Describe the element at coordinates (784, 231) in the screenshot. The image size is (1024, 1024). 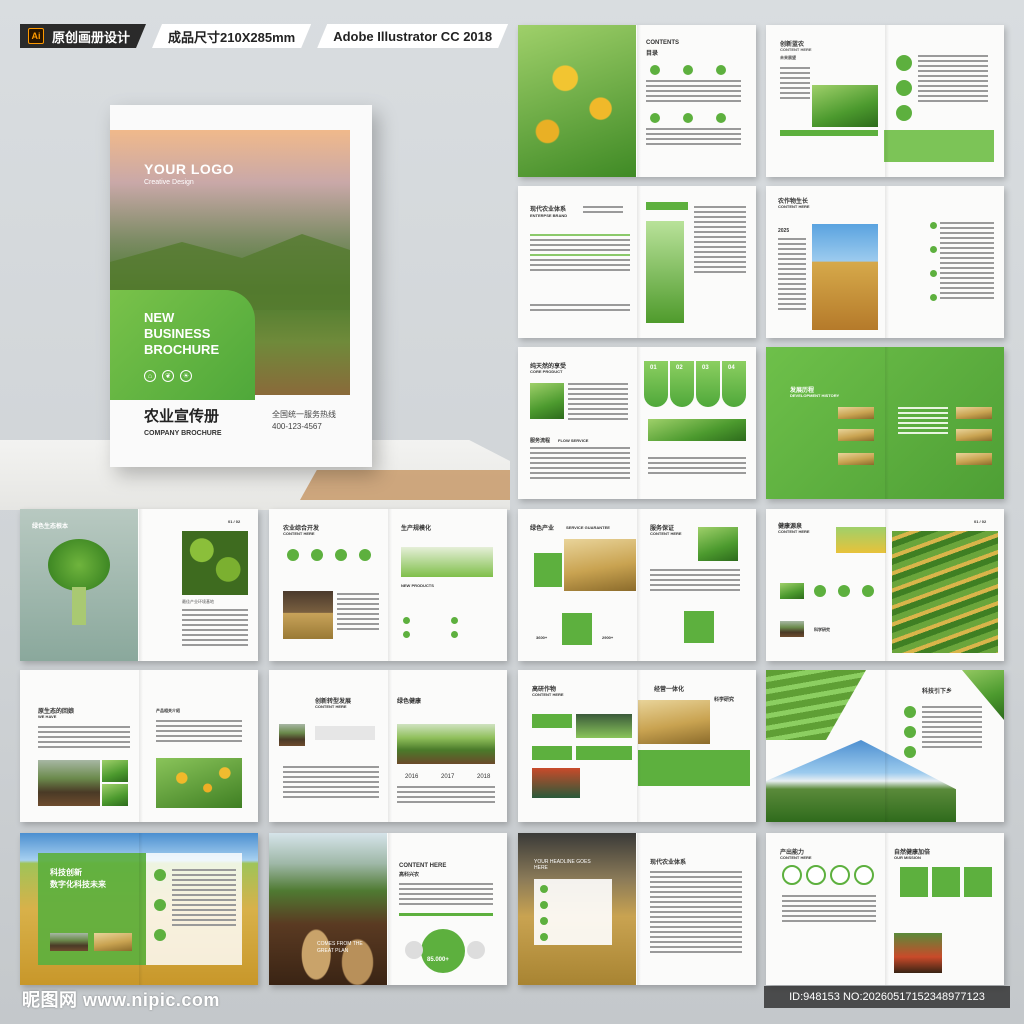
I see `year-label: 2025` at that location.